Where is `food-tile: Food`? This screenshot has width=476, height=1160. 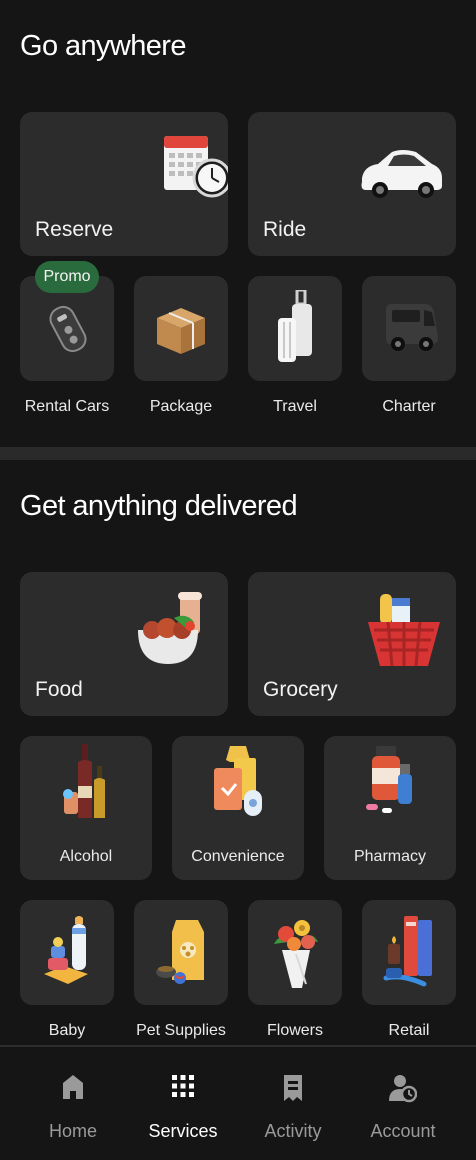 food-tile: Food is located at coordinates (124, 644).